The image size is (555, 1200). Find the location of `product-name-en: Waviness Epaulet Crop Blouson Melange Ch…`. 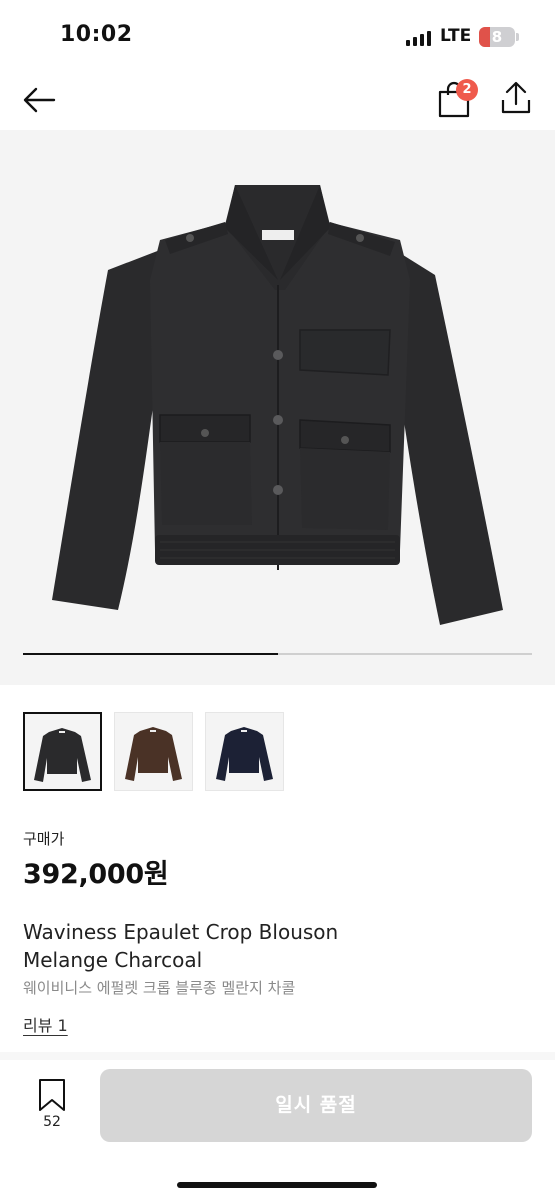

product-name-en: Waviness Epaulet Crop Blouson Melange Ch… is located at coordinates (278, 946).